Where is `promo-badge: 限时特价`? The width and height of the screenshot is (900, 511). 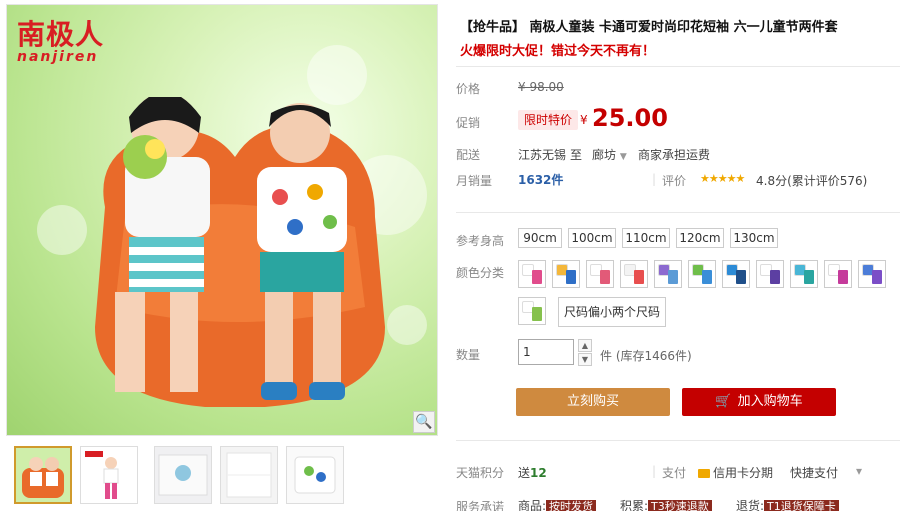
promo-badge: 限时特价 is located at coordinates (548, 120).